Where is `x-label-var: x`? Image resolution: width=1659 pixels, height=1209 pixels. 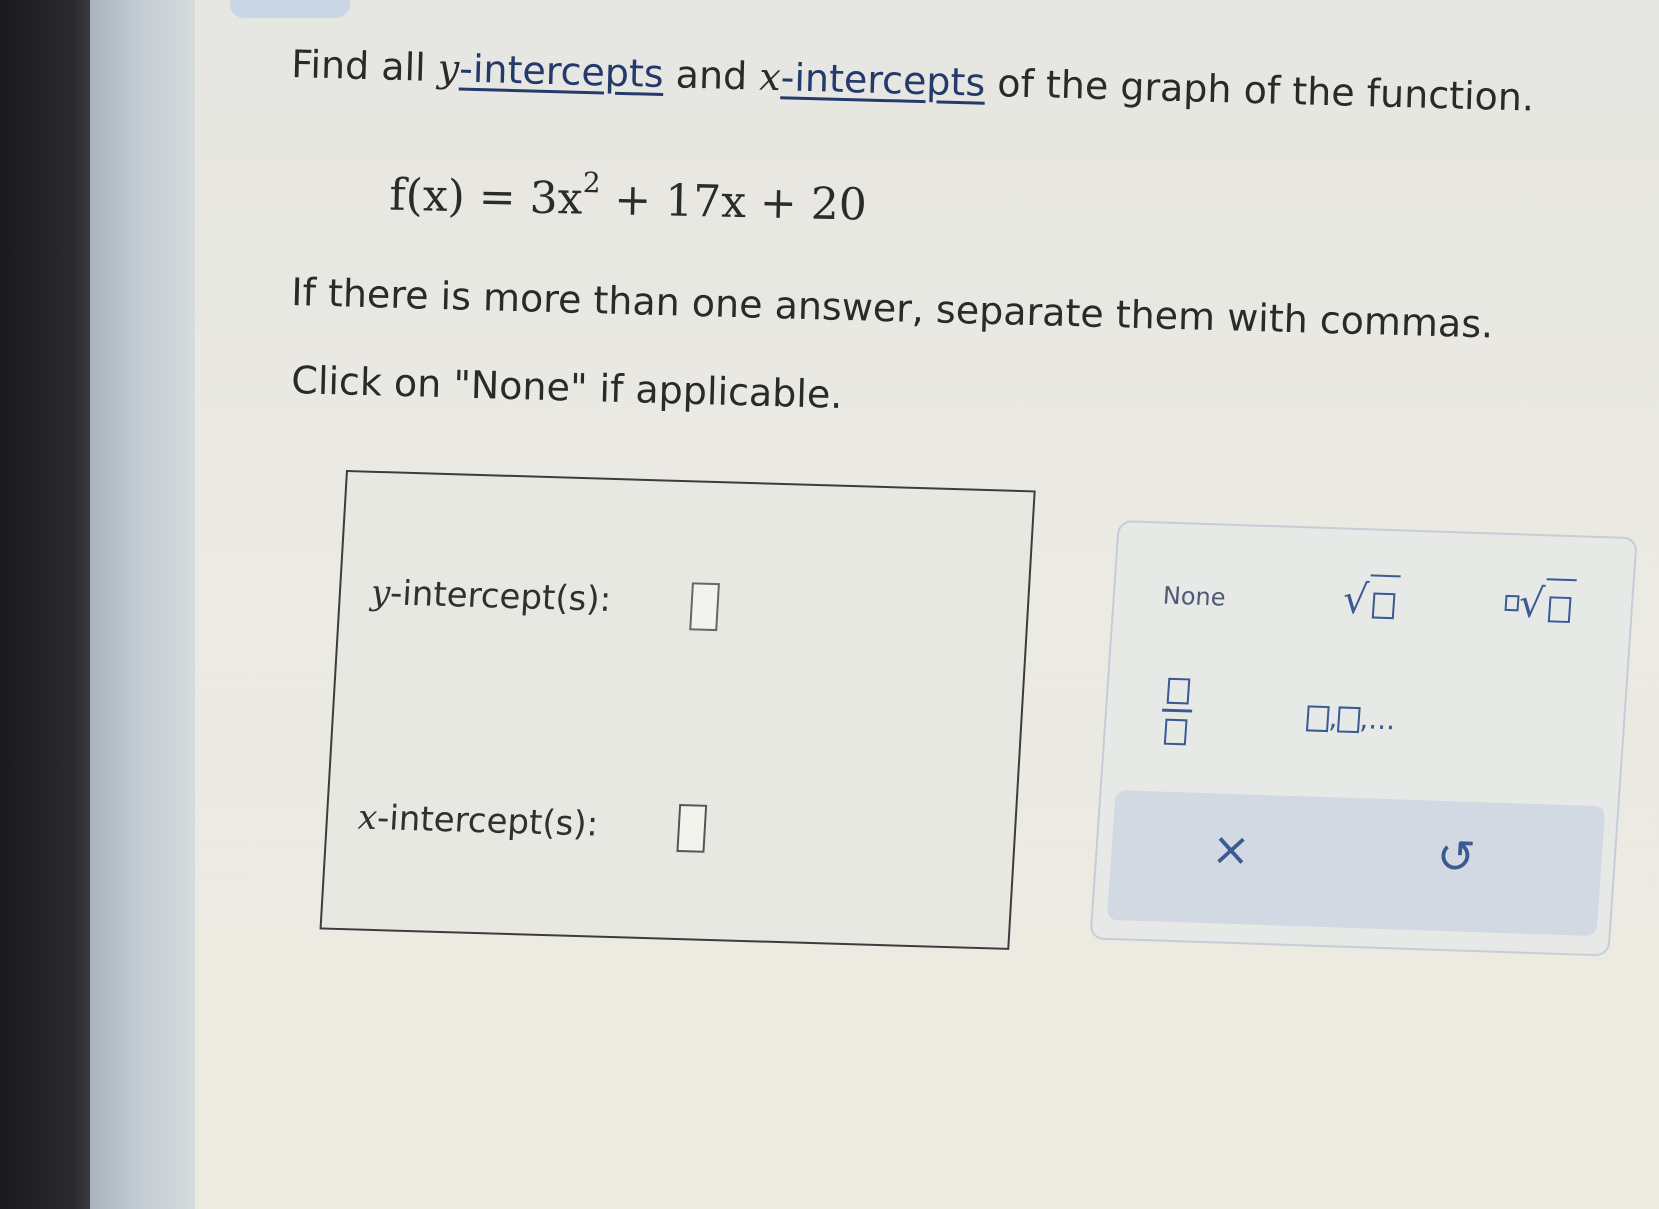 x-label-var: x is located at coordinates (367, 818).